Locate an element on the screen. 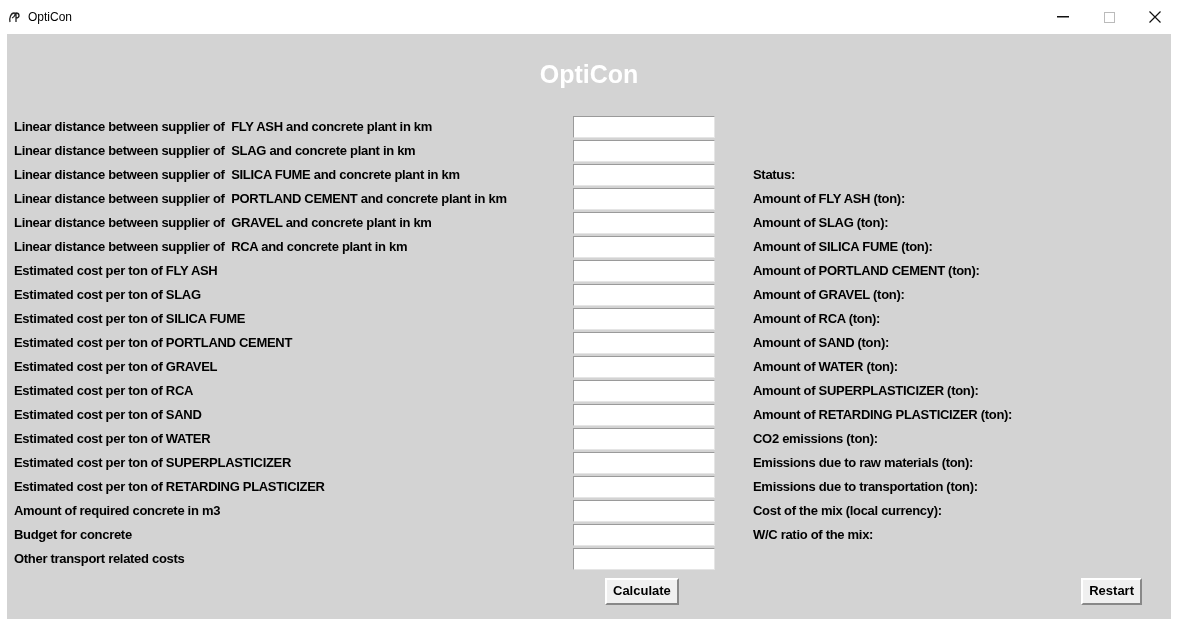  result-label: Status: is located at coordinates (774, 175).